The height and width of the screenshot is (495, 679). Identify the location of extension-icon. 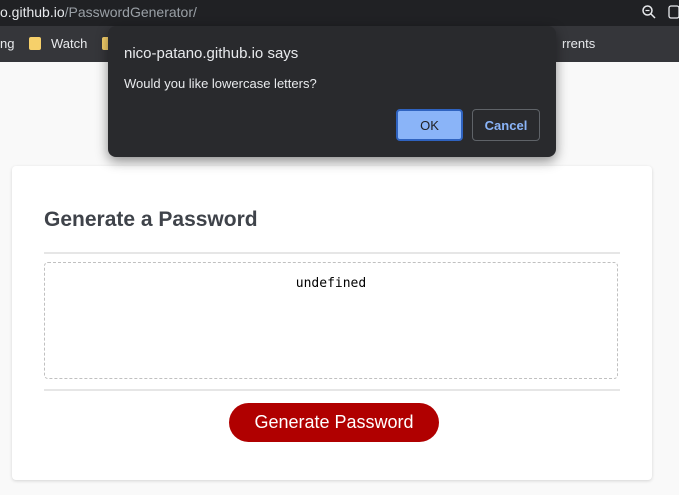
(673, 12).